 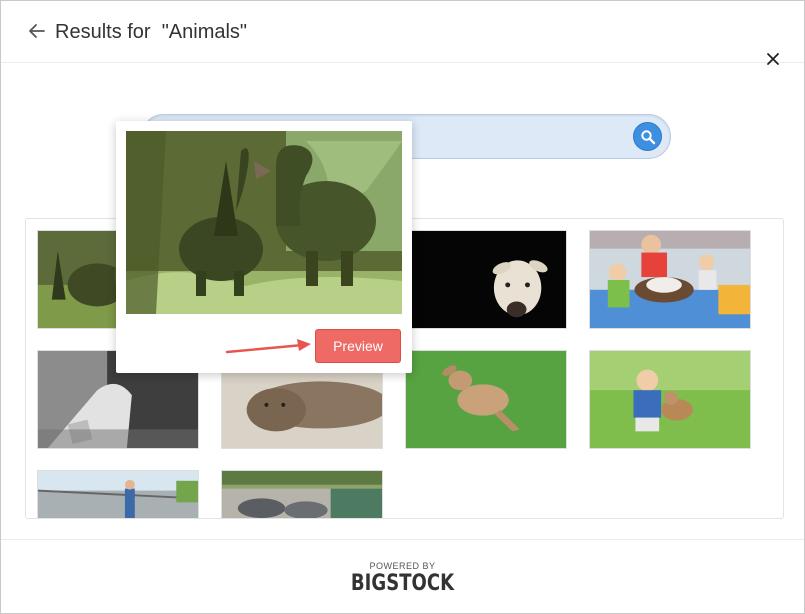 What do you see at coordinates (37, 31) in the screenshot?
I see `back-arrow-icon` at bounding box center [37, 31].